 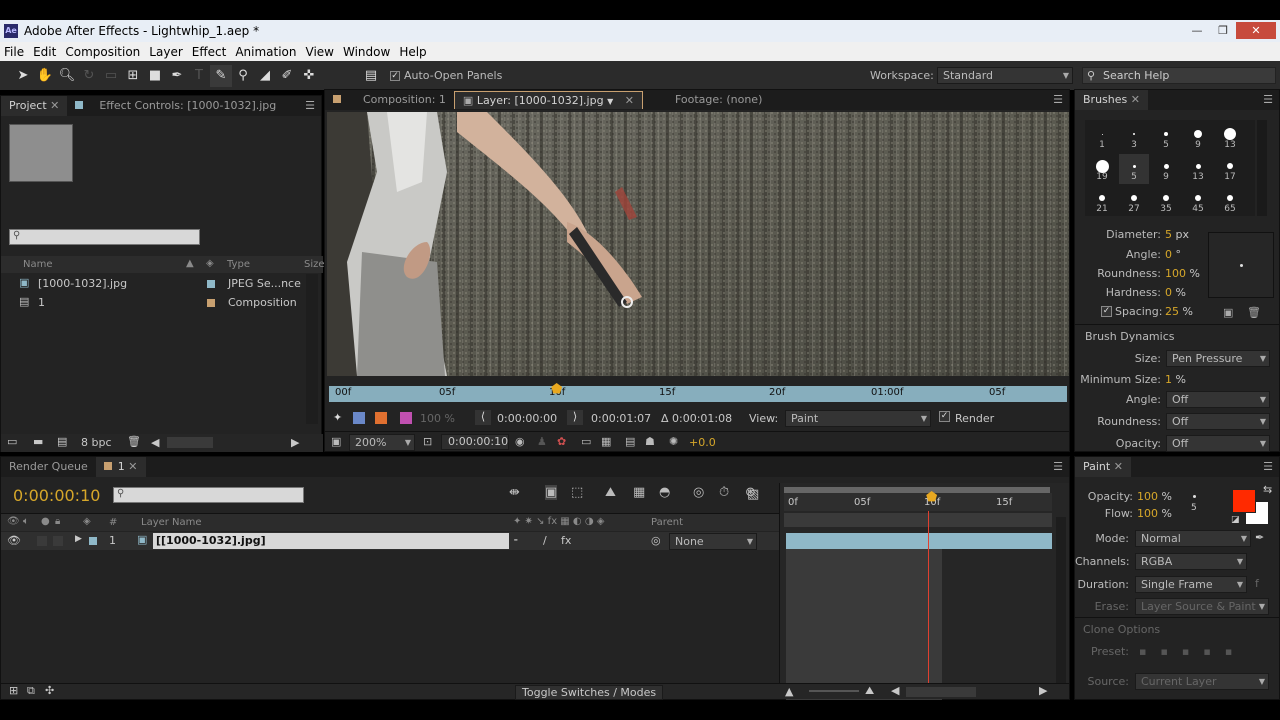 I want to click on timeline-search-input: ⚲, so click(x=208, y=495).